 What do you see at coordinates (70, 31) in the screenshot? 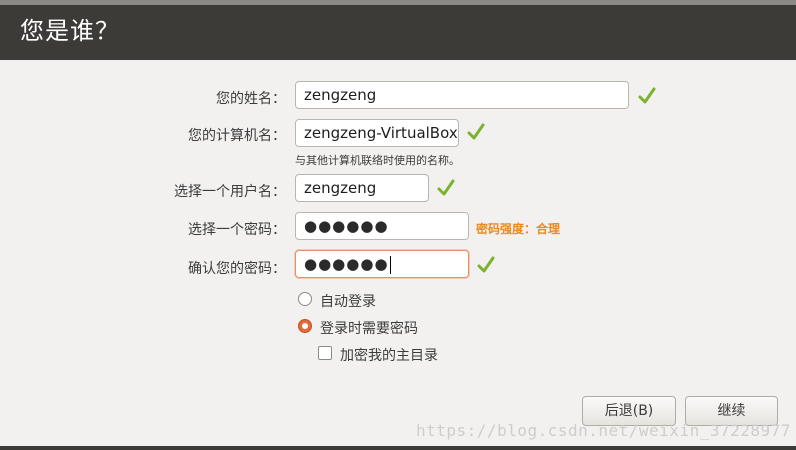
I see `page-title: 您是谁？` at bounding box center [70, 31].